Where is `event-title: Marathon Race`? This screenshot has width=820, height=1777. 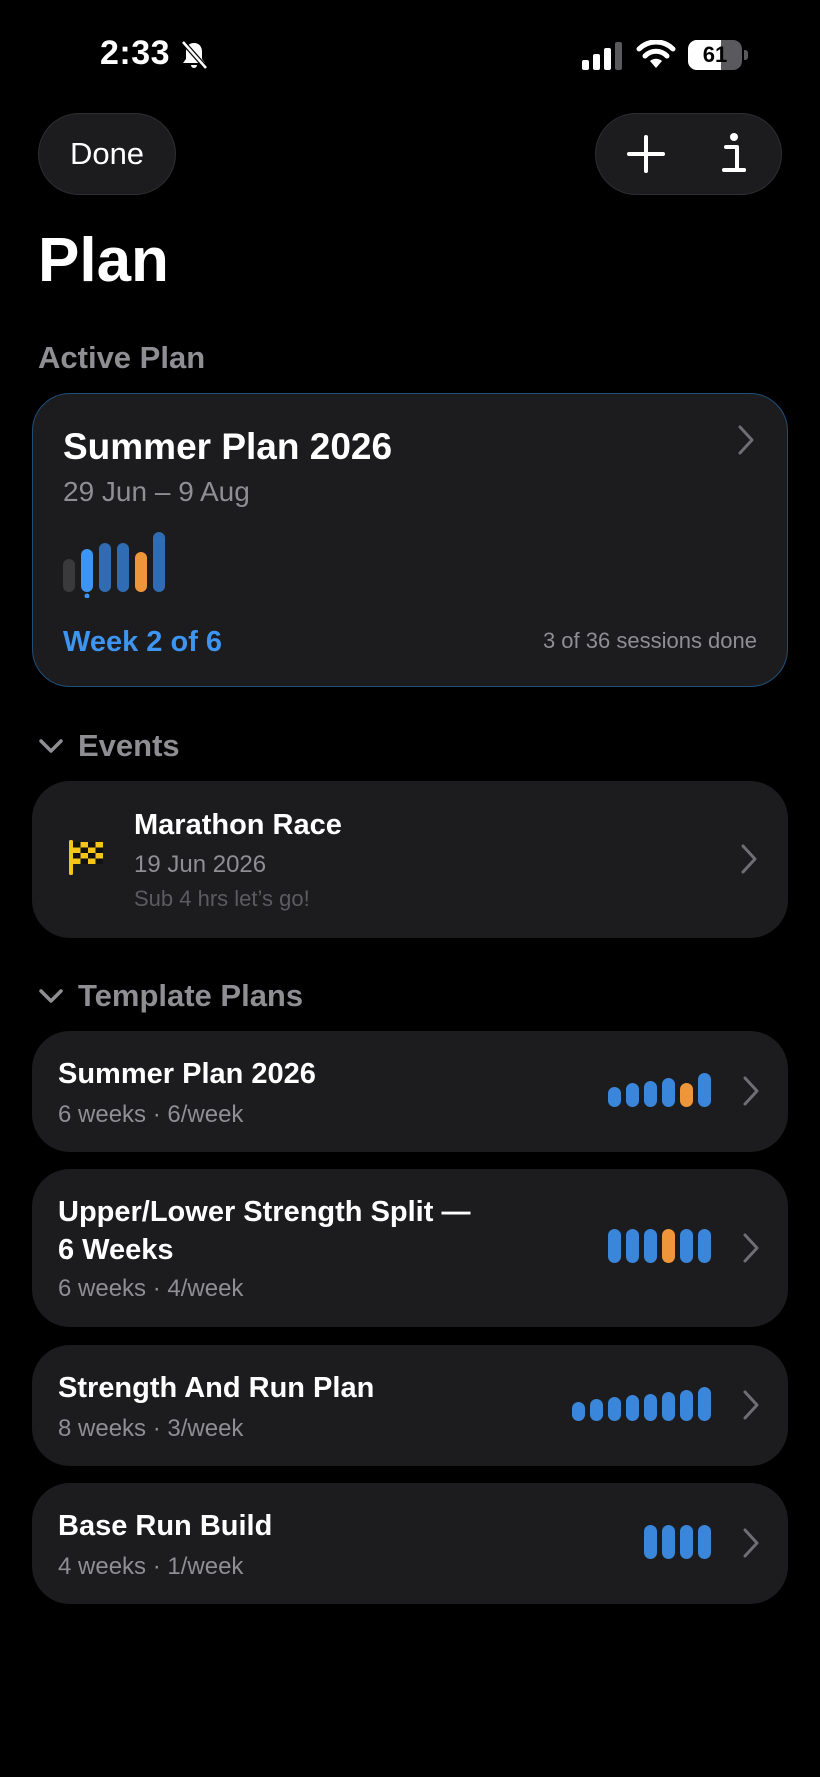 event-title: Marathon Race is located at coordinates (238, 825).